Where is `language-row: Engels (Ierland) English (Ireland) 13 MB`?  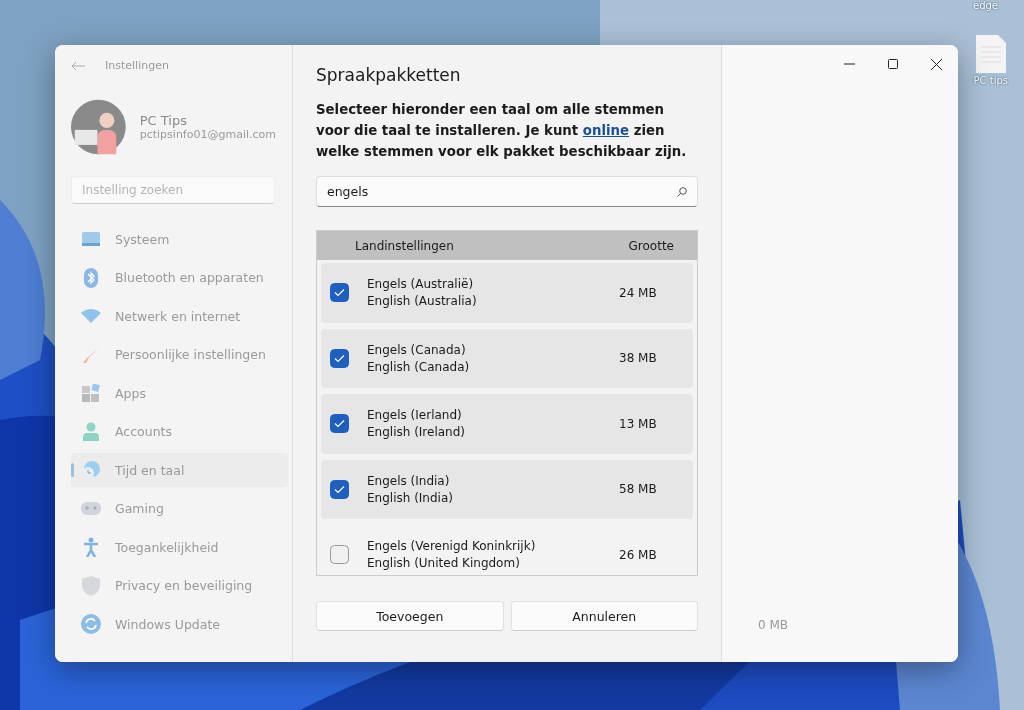 language-row: Engels (Ierland) English (Ireland) 13 MB is located at coordinates (507, 424).